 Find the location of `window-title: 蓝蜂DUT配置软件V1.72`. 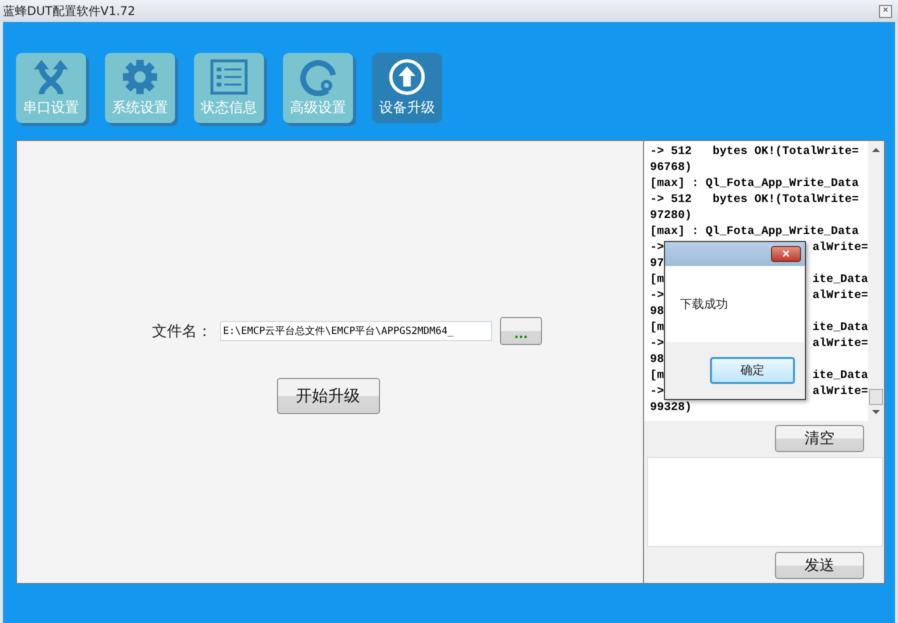

window-title: 蓝蜂DUT配置软件V1.72 is located at coordinates (69, 11).